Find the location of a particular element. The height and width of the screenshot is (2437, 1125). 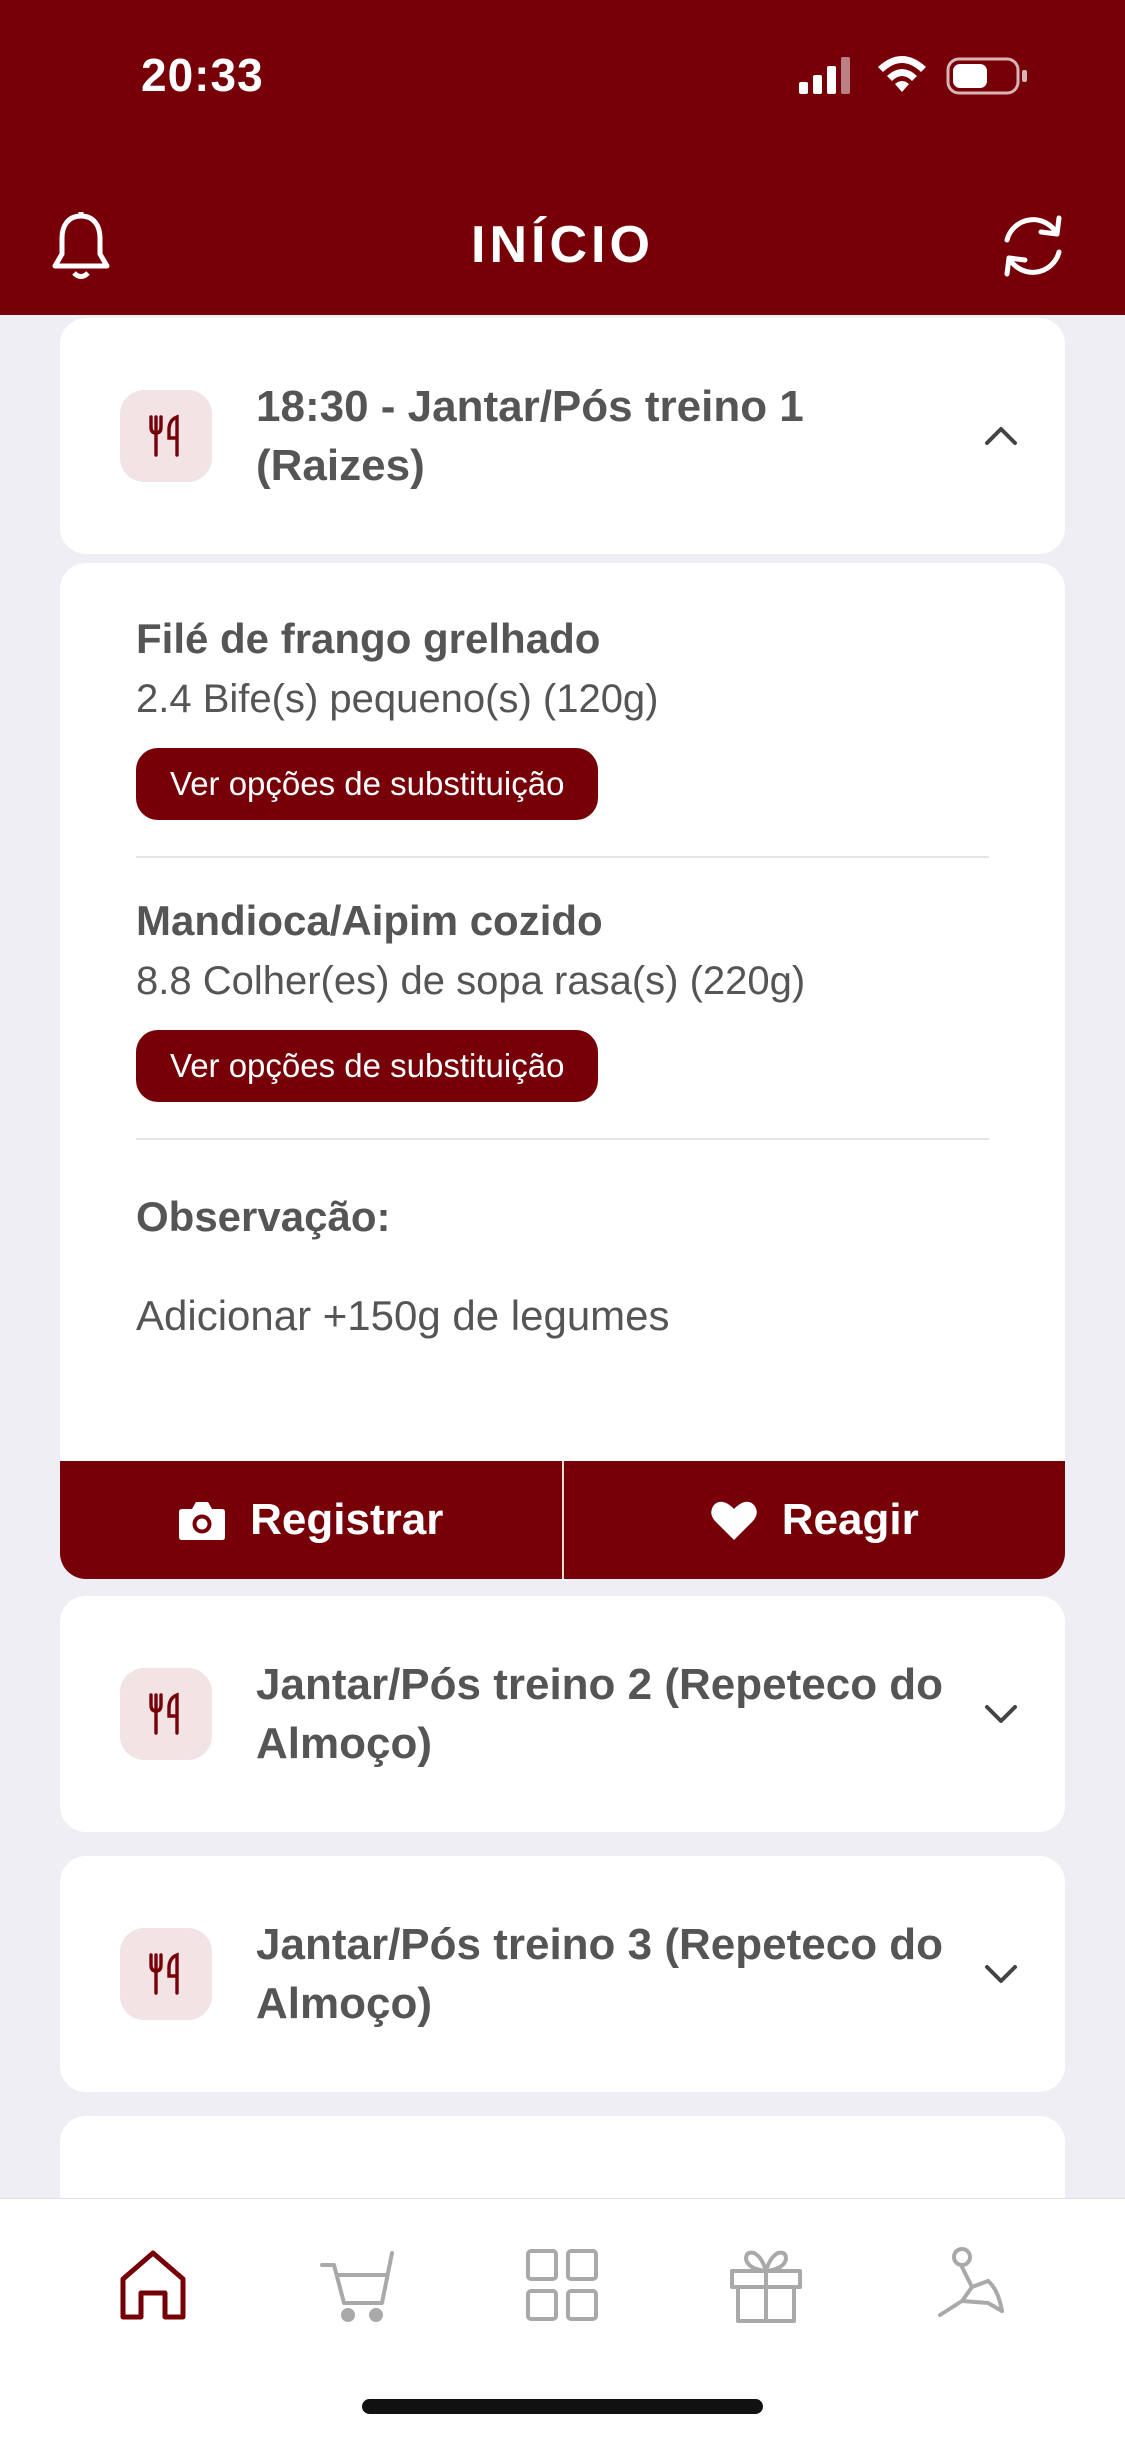

meal-title: Jantar/Pós treino 2 (Repeteco do Almoço) is located at coordinates (600, 1714).